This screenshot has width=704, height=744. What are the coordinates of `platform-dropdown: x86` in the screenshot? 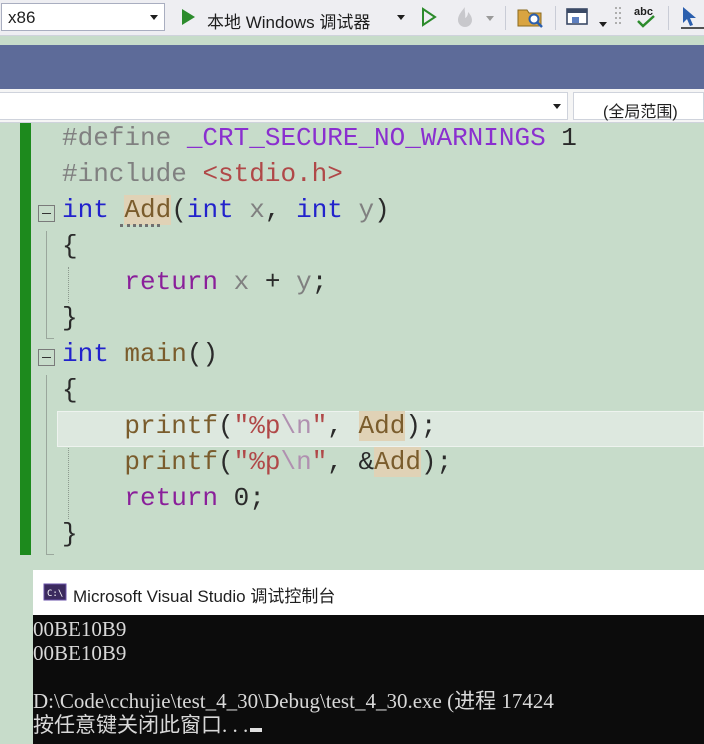 It's located at (83, 17).